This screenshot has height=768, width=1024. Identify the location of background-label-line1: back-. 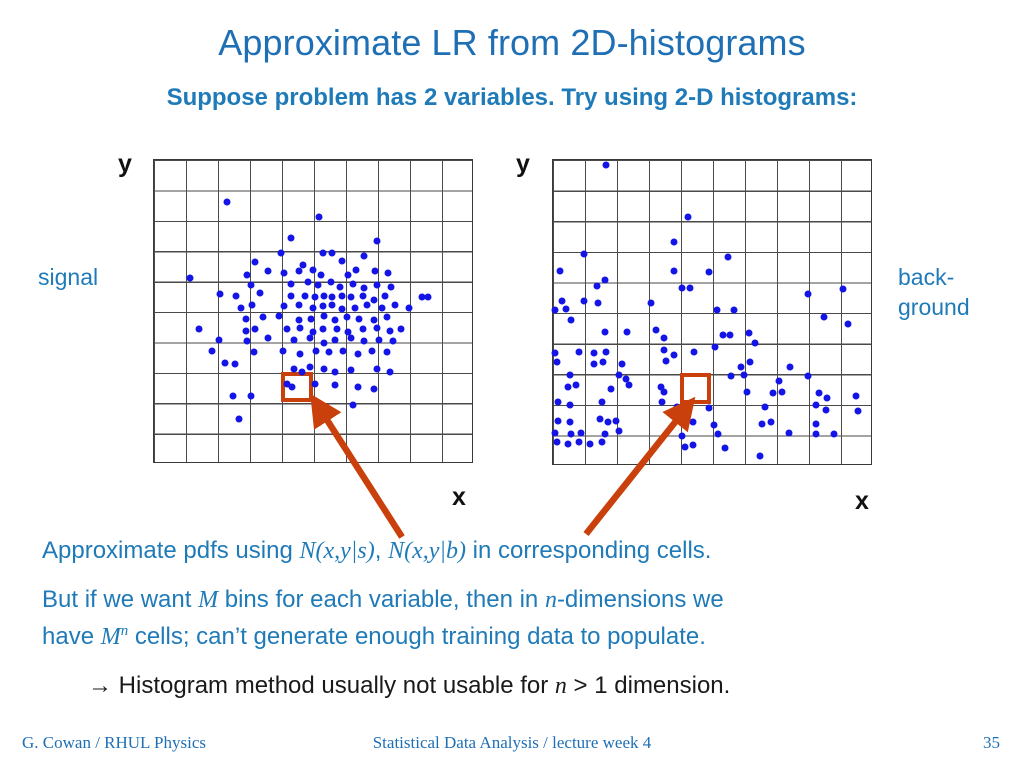
(926, 277).